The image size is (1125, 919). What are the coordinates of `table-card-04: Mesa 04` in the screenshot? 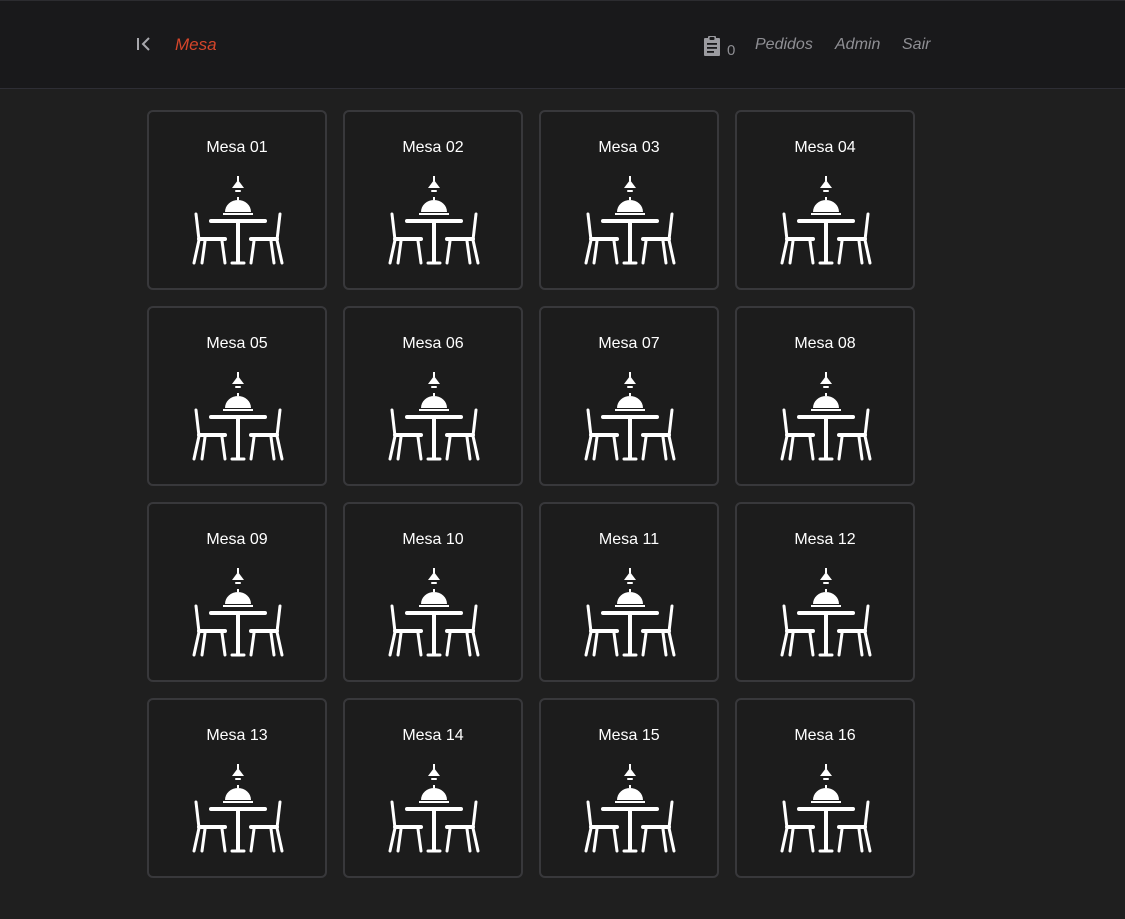 It's located at (825, 200).